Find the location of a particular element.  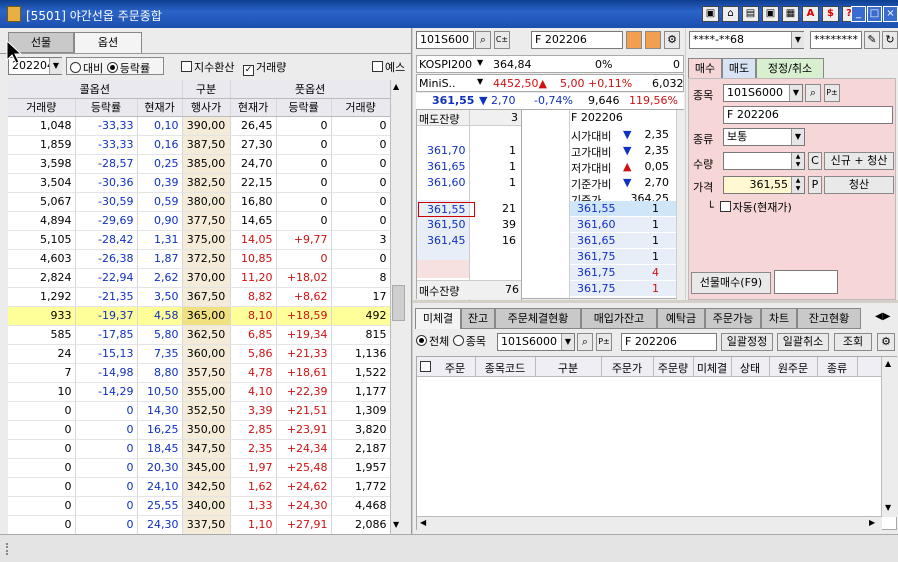

cell: 0,90 is located at coordinates (160, 221).